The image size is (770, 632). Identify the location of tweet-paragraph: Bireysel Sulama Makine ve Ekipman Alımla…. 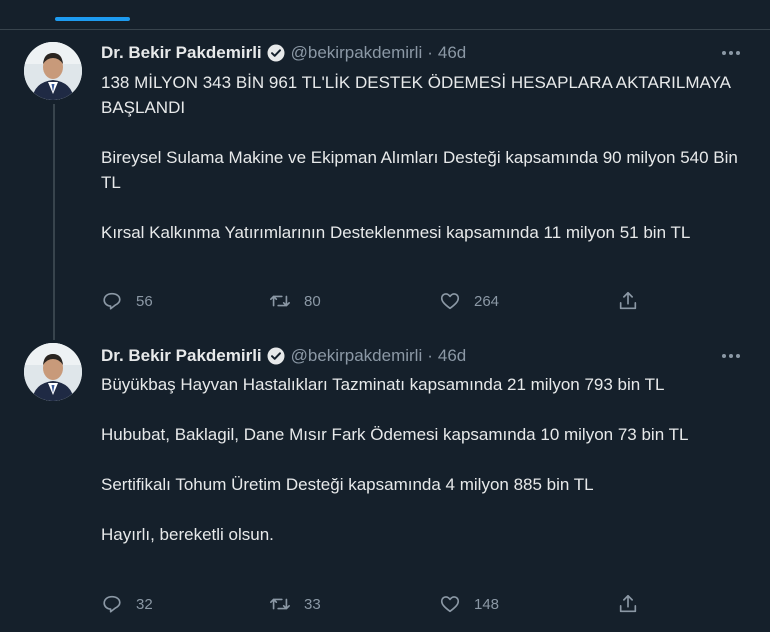
(419, 170).